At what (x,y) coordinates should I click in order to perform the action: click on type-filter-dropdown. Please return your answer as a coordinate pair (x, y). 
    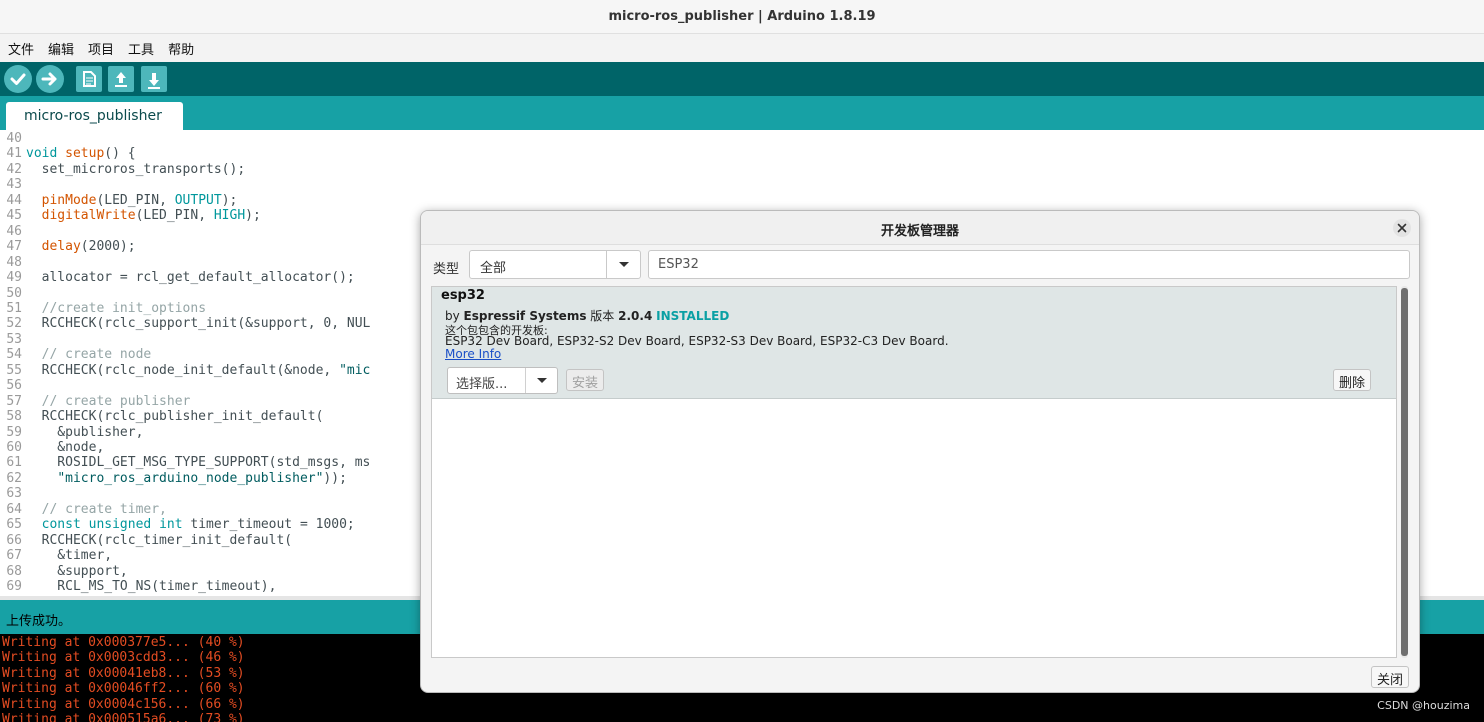
    Looking at the image, I should click on (623, 264).